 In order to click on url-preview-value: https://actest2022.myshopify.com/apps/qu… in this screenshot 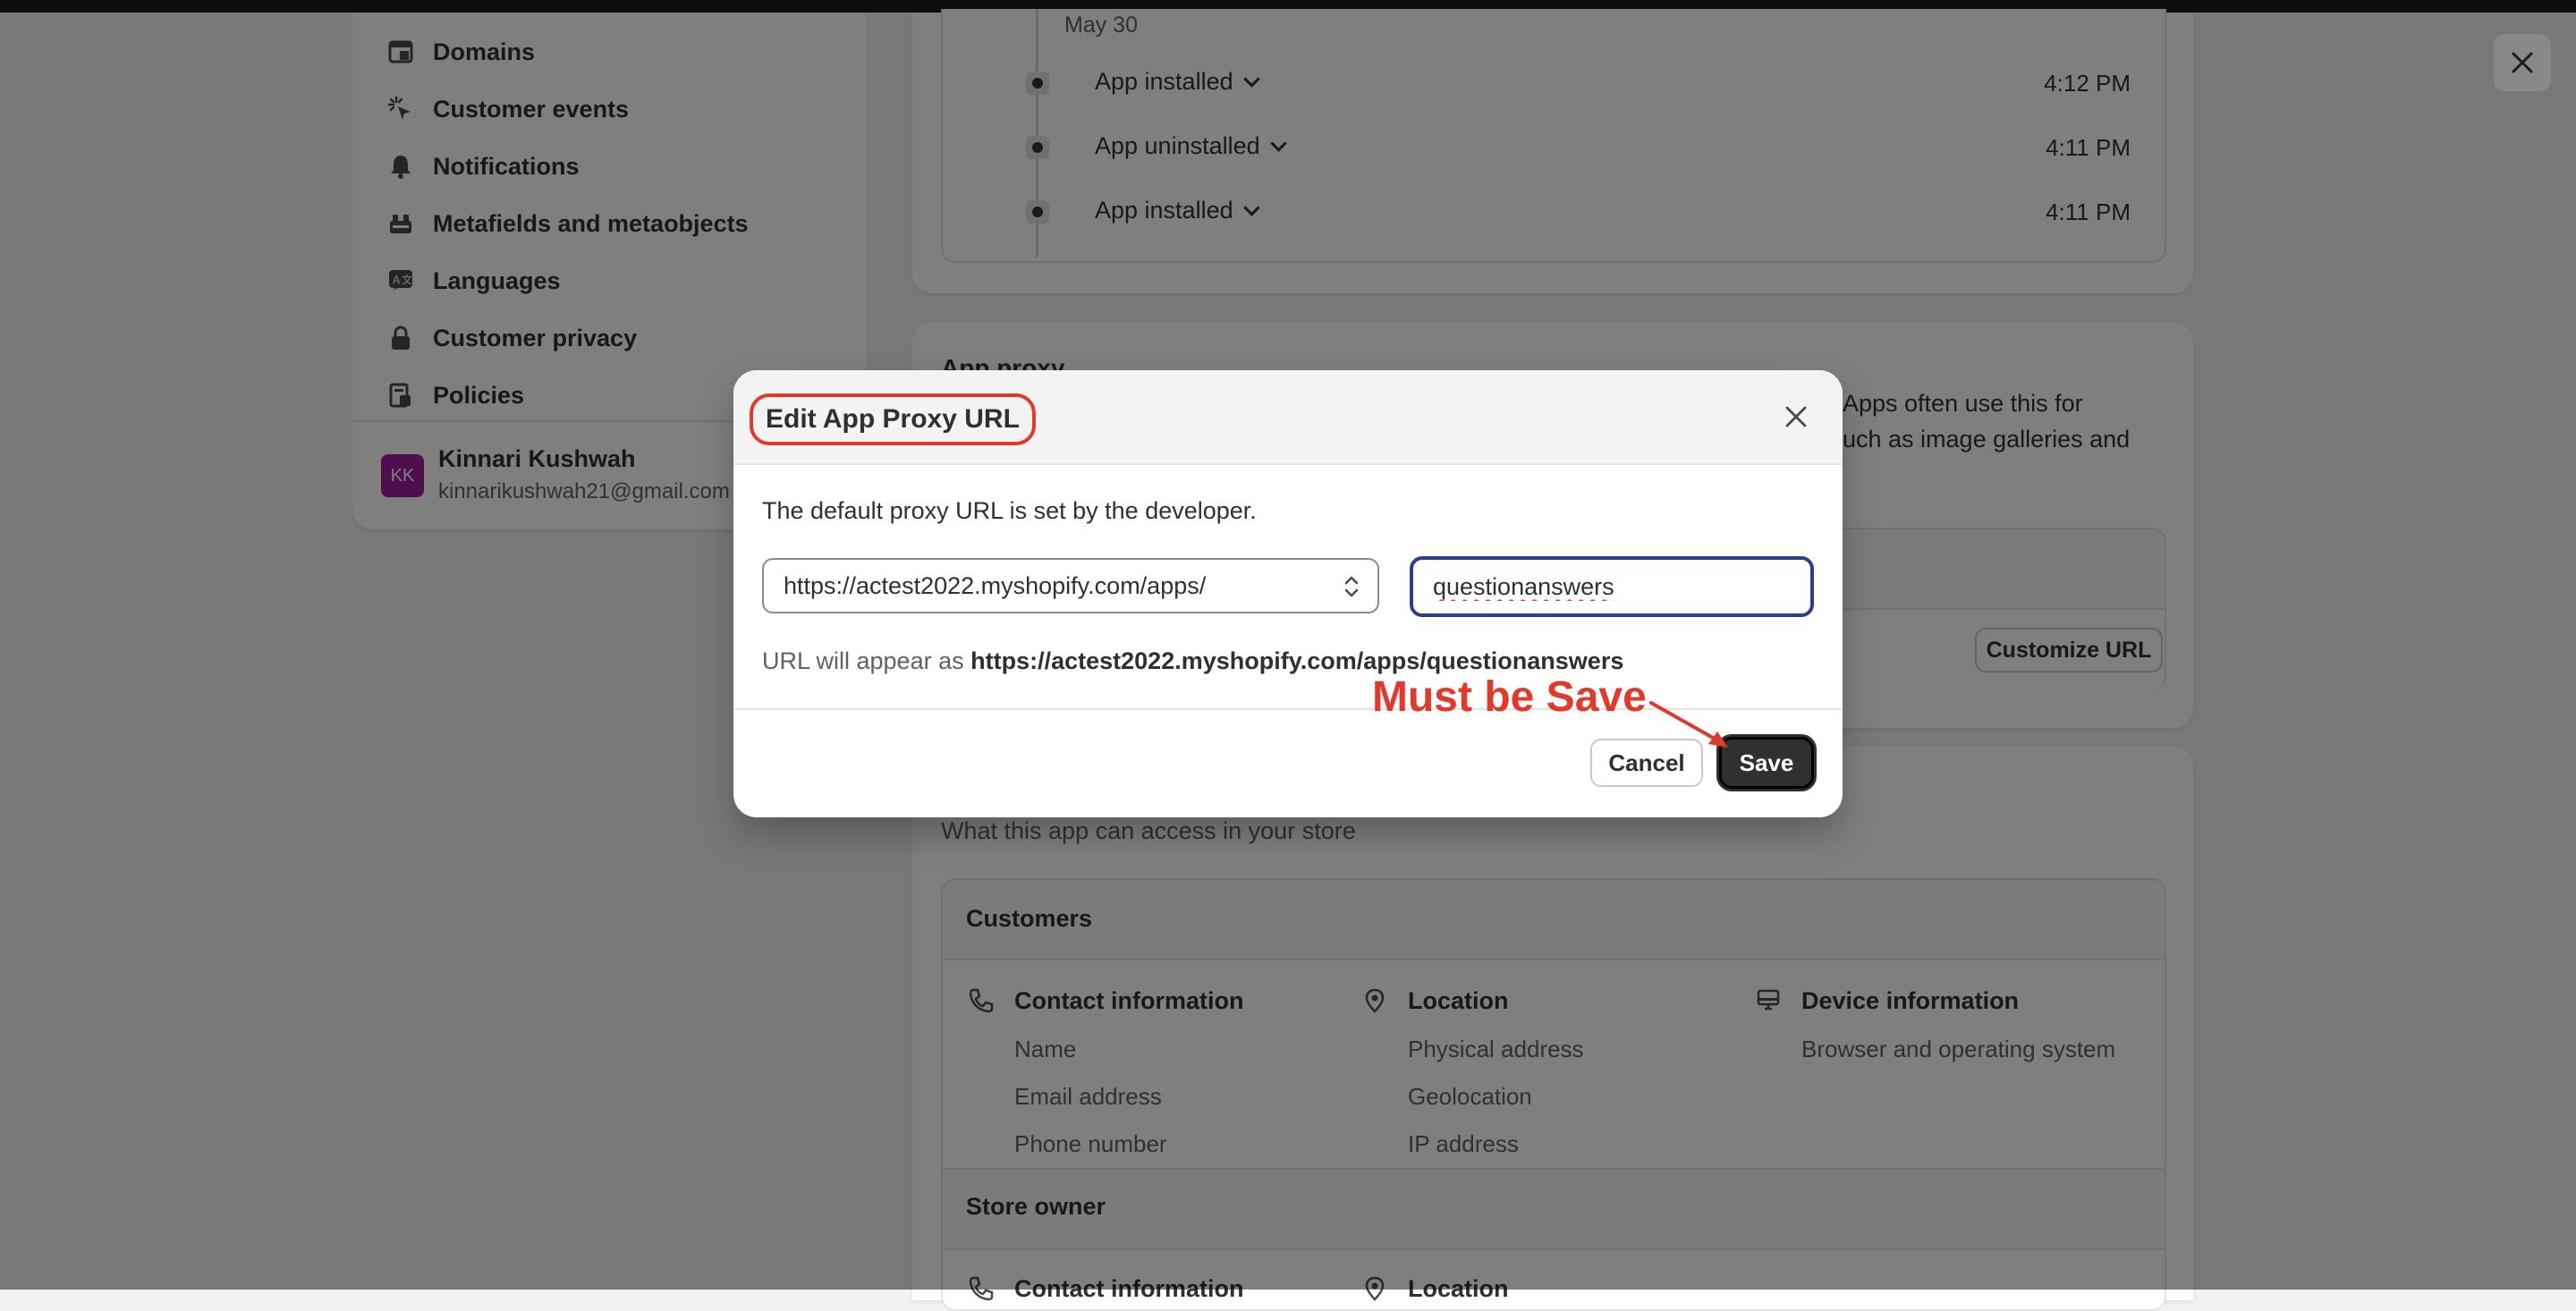, I will do `click(1297, 660)`.